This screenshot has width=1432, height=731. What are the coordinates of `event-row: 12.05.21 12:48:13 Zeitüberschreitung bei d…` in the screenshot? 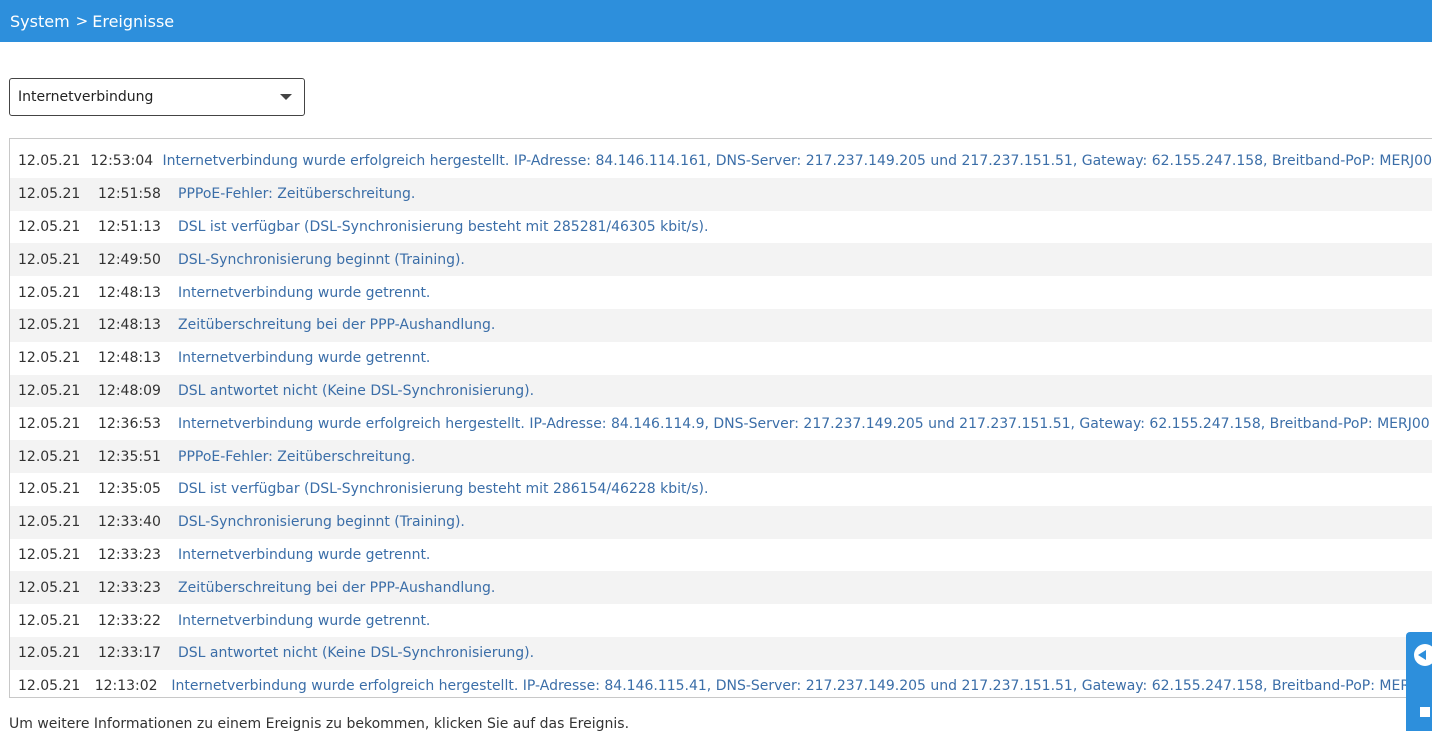 It's located at (721, 325).